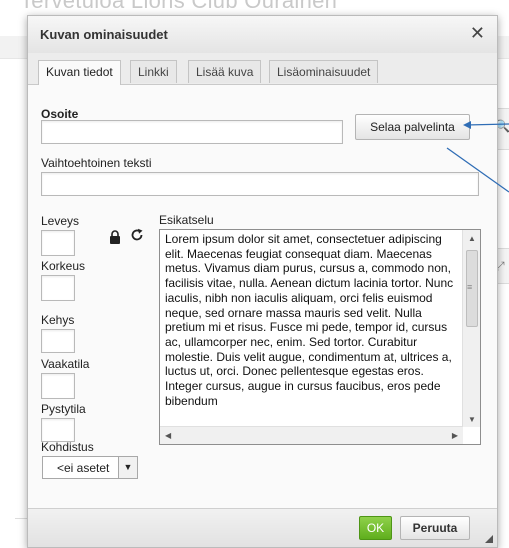 Image resolution: width=509 pixels, height=548 pixels. What do you see at coordinates (477, 157) in the screenshot?
I see `annotation-arrows` at bounding box center [477, 157].